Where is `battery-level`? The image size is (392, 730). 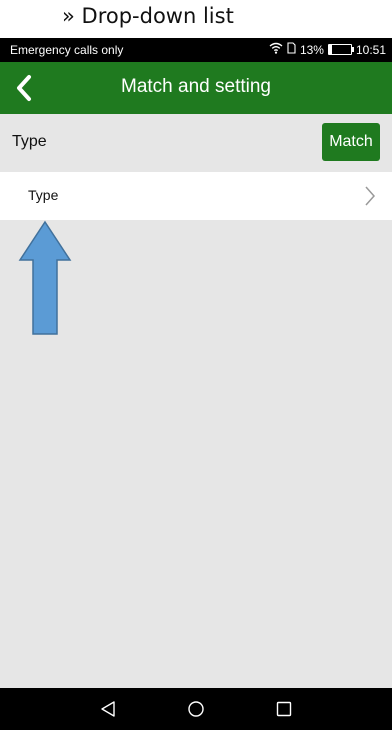 battery-level is located at coordinates (330, 49).